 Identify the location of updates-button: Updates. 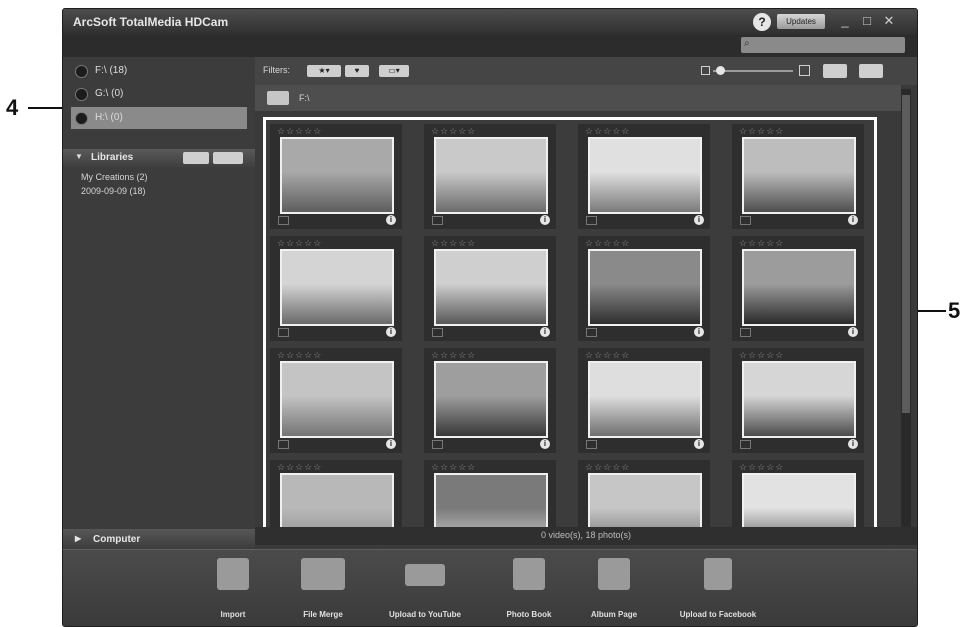
(801, 21).